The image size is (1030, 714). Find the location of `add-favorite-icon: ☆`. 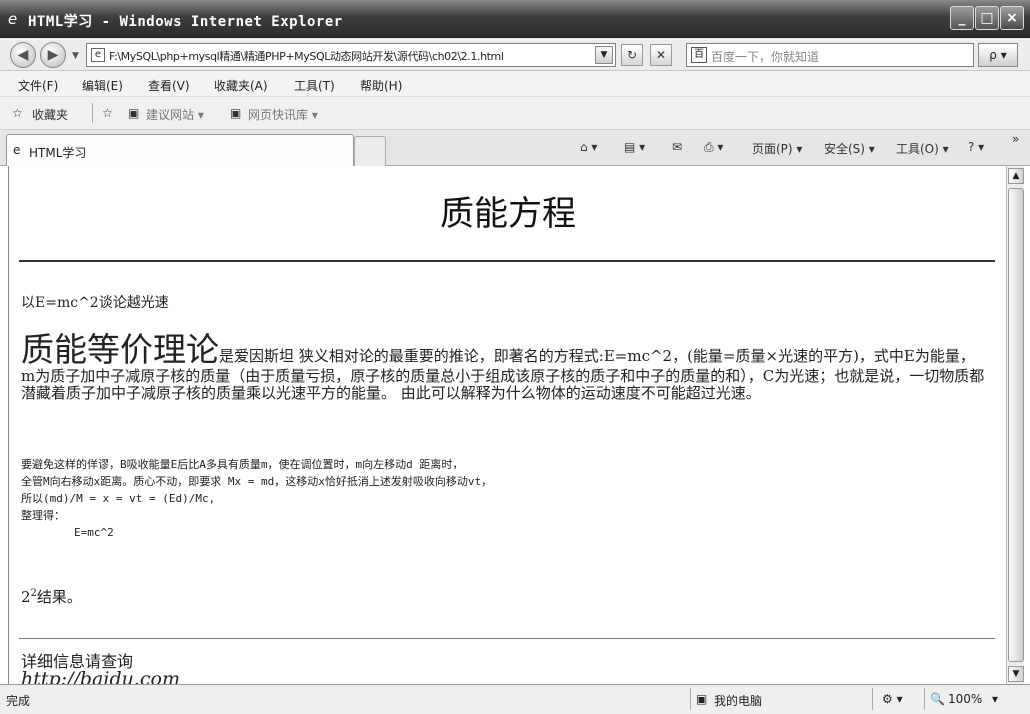

add-favorite-icon: ☆ is located at coordinates (107, 113).